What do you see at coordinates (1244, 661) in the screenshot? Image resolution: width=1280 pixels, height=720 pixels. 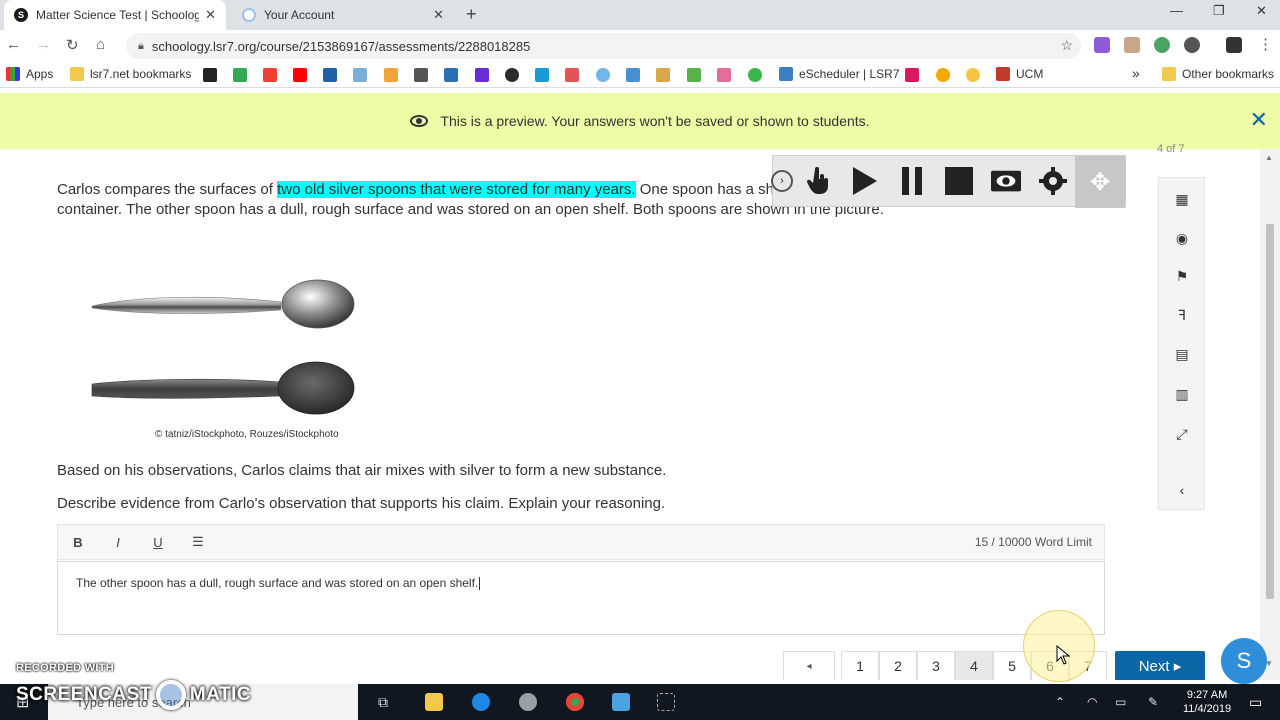 I see `help-chat-button: S` at bounding box center [1244, 661].